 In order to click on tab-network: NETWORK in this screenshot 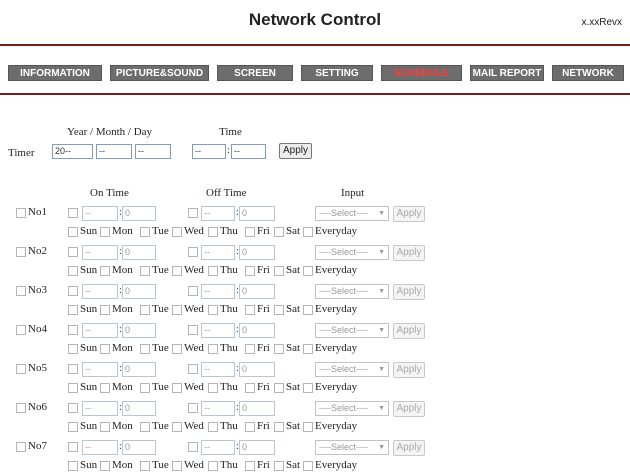, I will do `click(588, 73)`.